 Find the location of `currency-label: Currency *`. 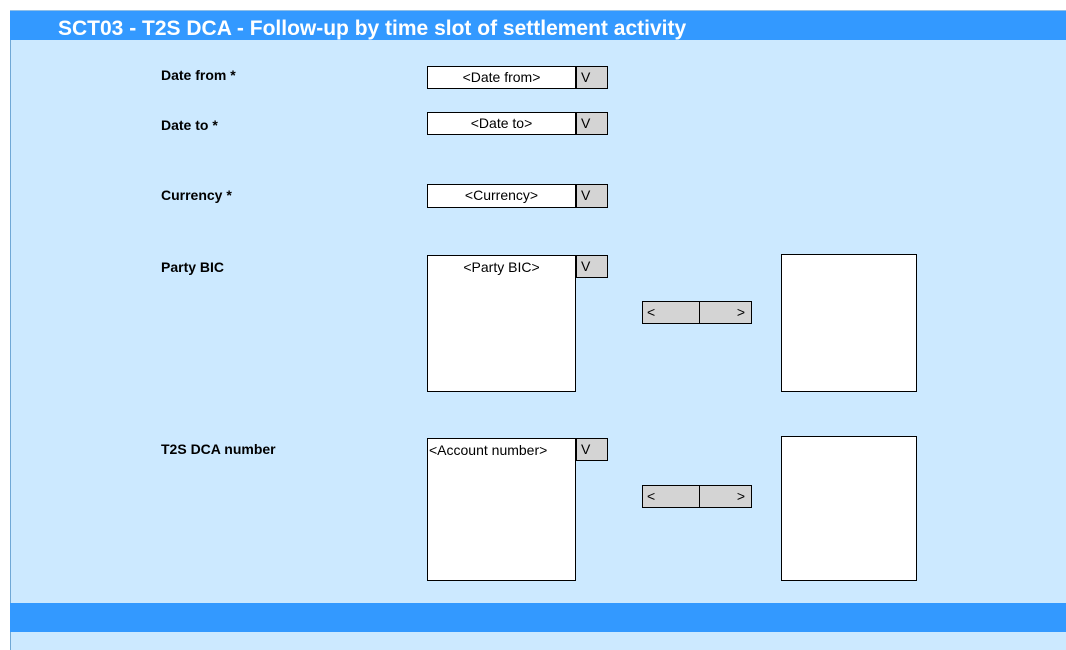

currency-label: Currency * is located at coordinates (196, 195).